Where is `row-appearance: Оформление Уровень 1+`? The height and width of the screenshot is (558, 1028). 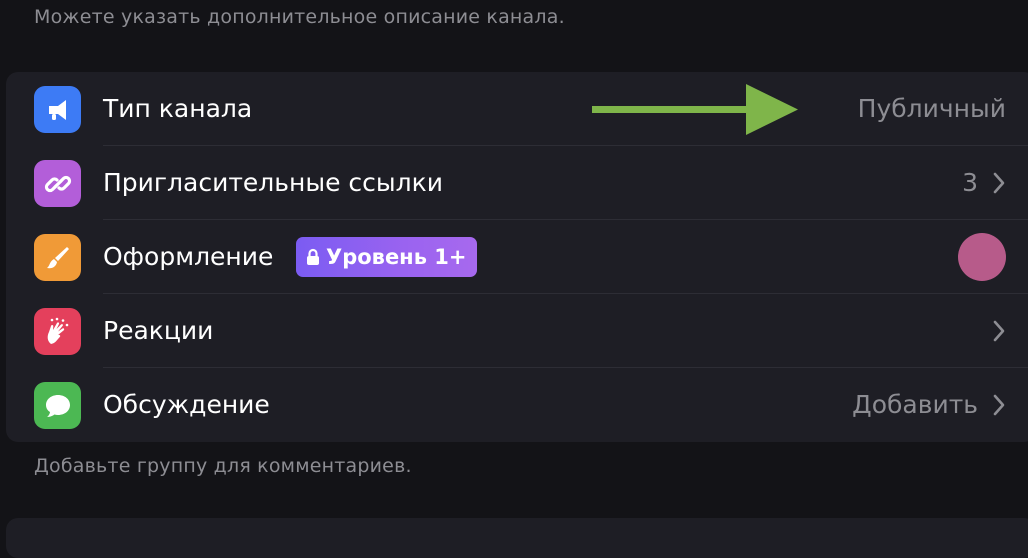
row-appearance: Оформление Уровень 1+ is located at coordinates (517, 257).